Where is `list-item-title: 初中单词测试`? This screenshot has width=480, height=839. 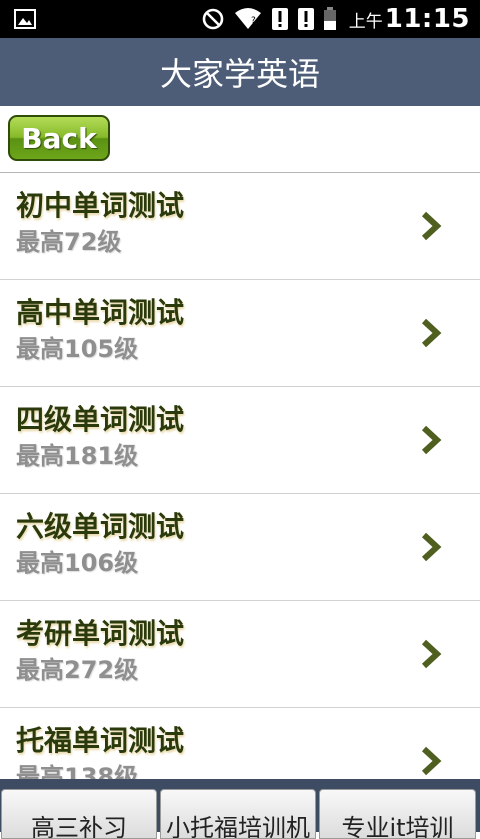
list-item-title: 初中单词测试 is located at coordinates (100, 205).